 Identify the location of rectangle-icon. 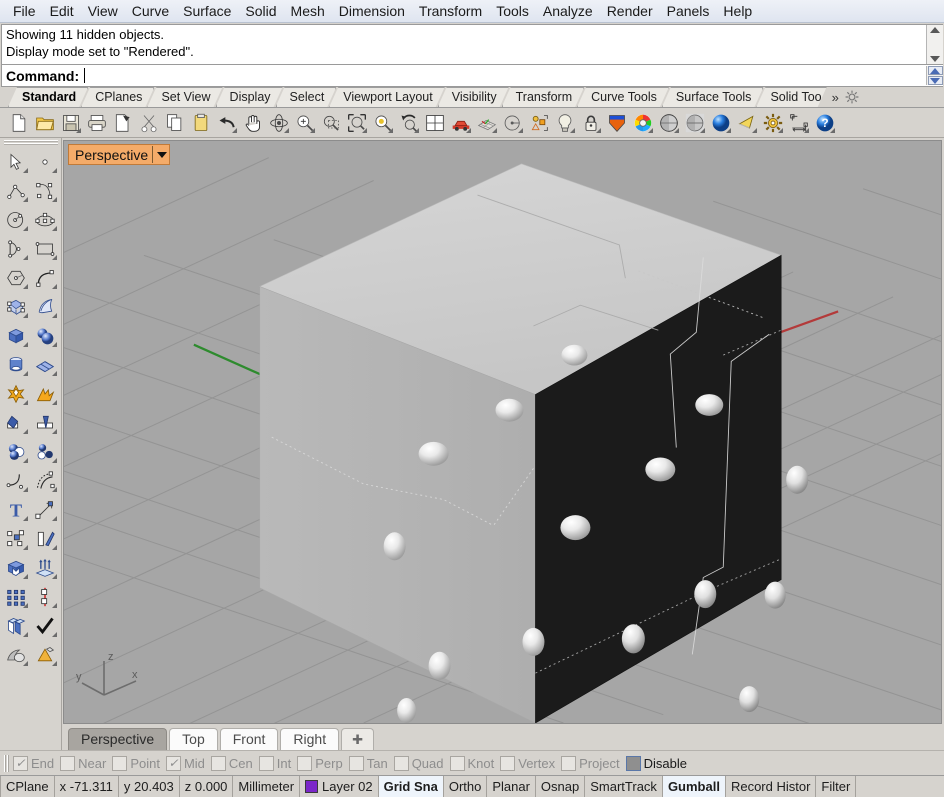
(45, 248).